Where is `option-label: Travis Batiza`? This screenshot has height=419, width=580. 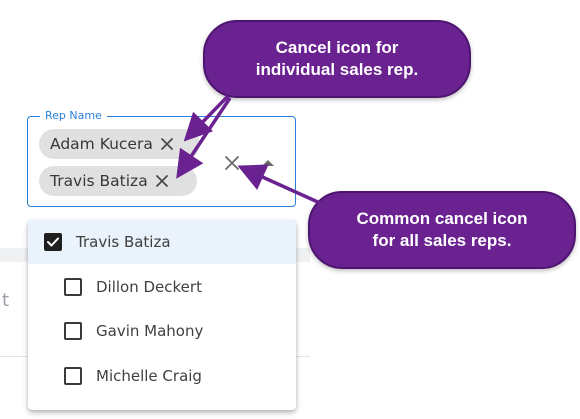
option-label: Travis Batiza is located at coordinates (123, 242).